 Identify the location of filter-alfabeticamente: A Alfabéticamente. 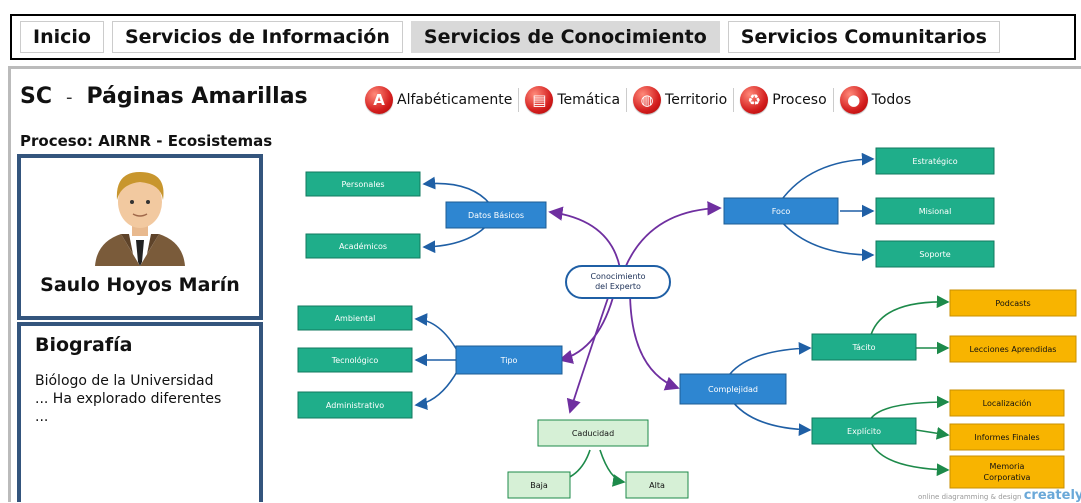
(445, 100).